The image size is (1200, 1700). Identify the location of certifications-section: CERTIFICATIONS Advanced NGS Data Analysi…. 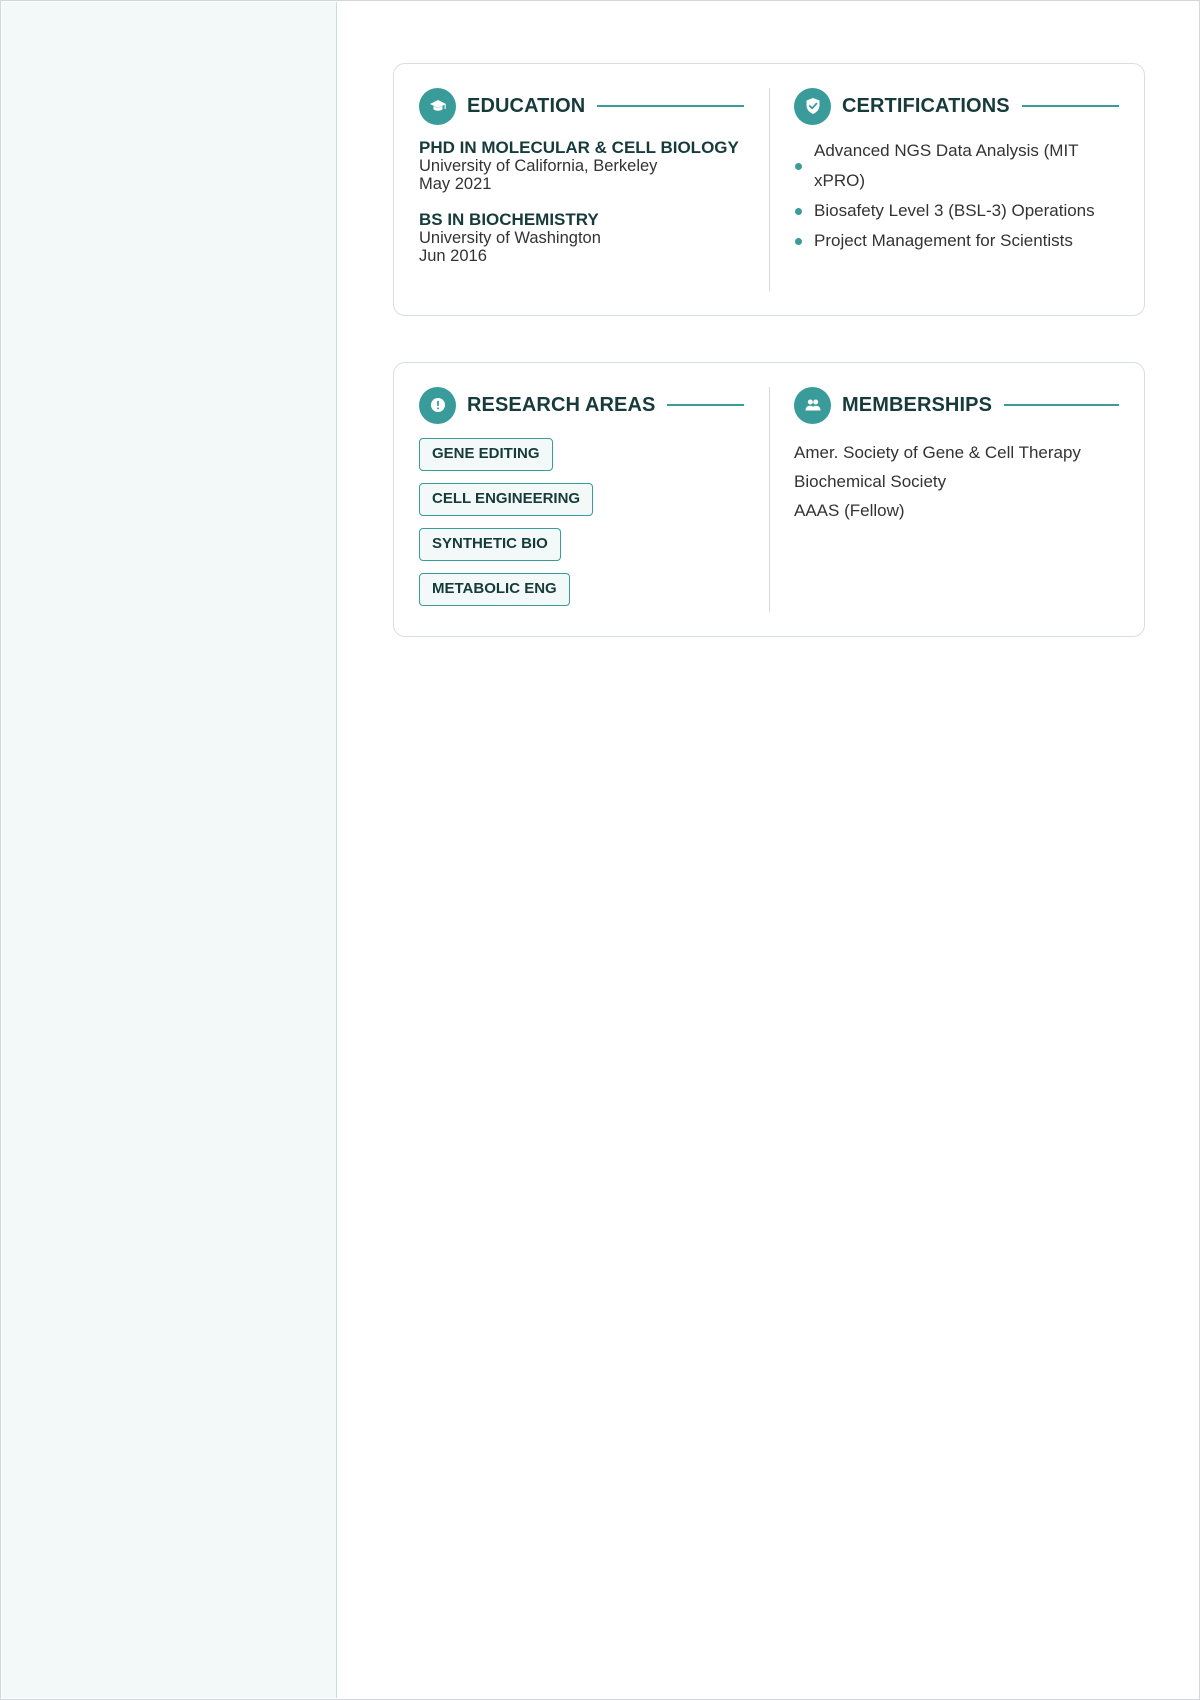
(956, 189).